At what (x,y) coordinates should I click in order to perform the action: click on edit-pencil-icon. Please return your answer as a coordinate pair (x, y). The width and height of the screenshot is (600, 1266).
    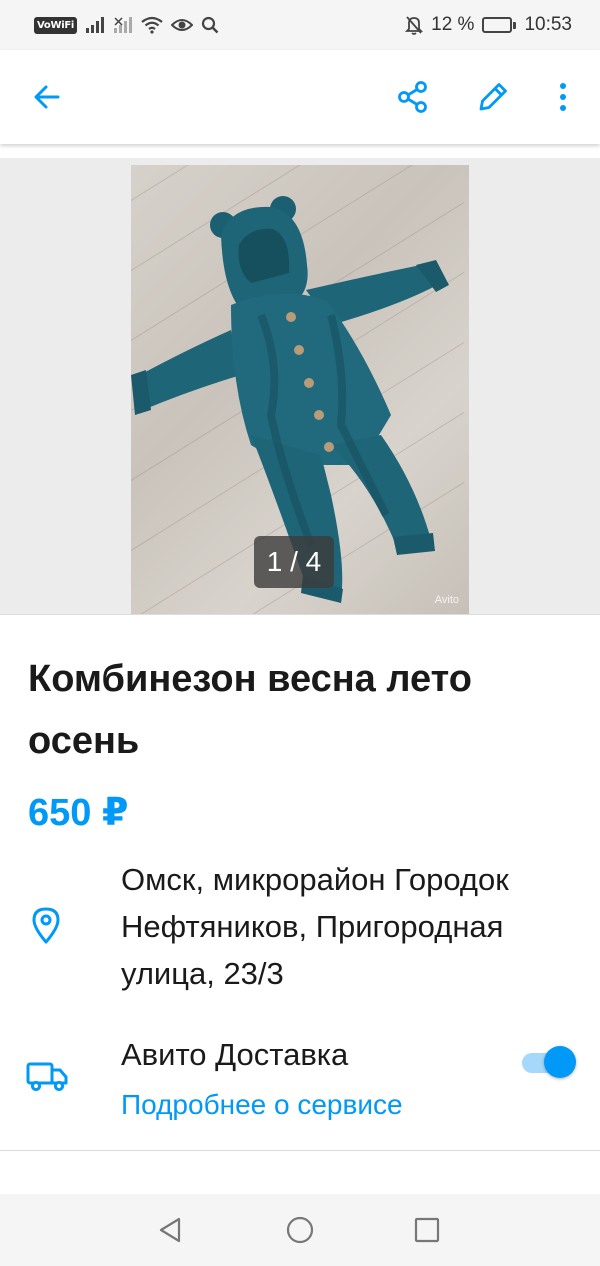
    Looking at the image, I should click on (493, 97).